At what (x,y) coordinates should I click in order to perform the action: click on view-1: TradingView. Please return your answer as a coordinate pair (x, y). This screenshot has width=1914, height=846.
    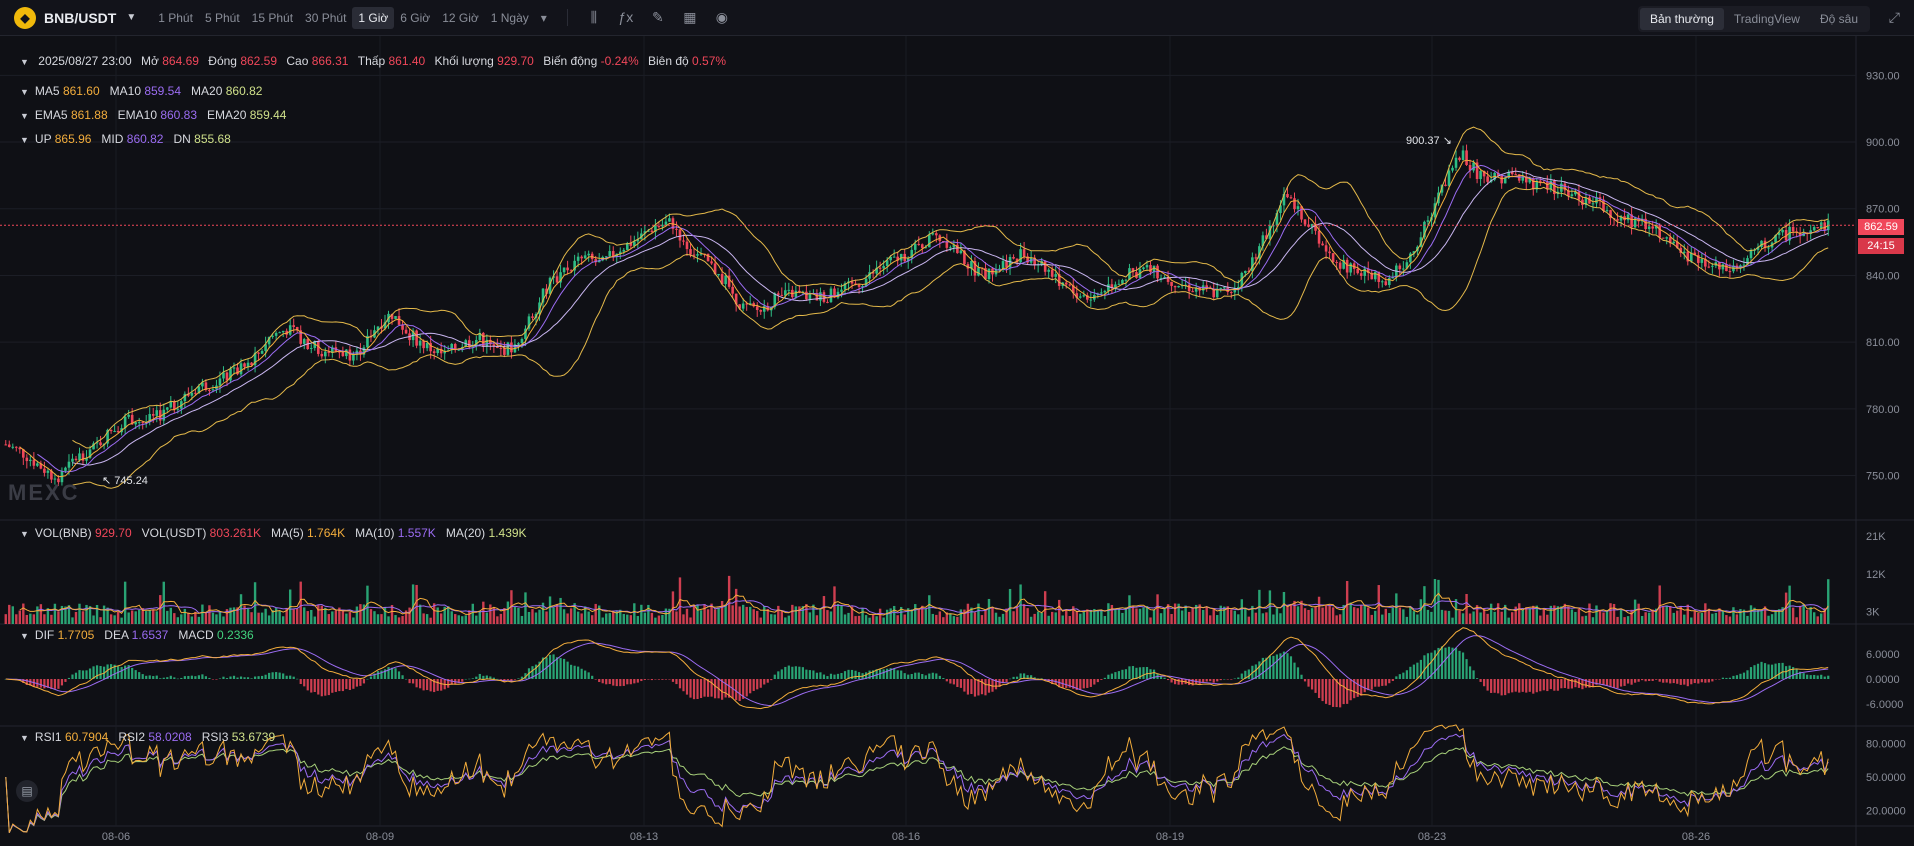
    Looking at the image, I should click on (1767, 19).